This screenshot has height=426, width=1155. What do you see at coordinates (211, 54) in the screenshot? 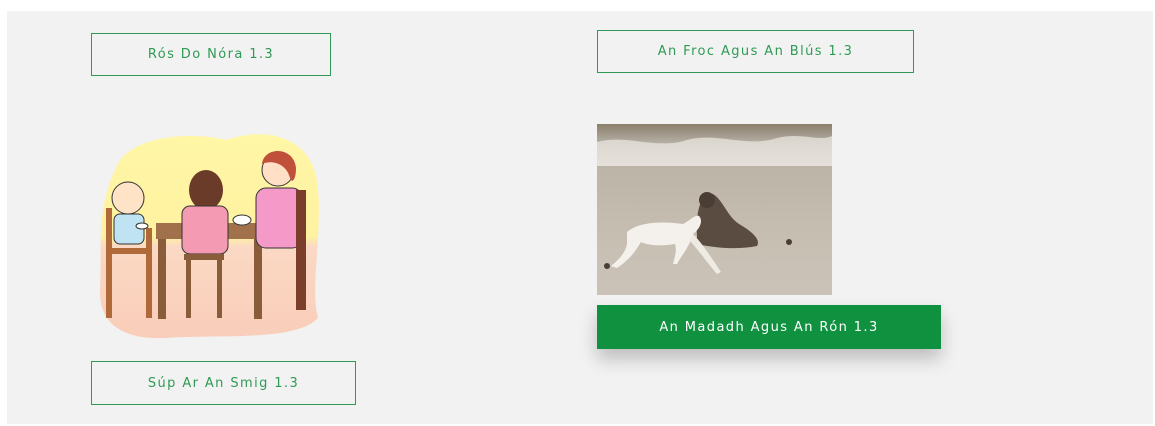
I see `ros-do-nora-button: Rós Do Nóra 1.3` at bounding box center [211, 54].